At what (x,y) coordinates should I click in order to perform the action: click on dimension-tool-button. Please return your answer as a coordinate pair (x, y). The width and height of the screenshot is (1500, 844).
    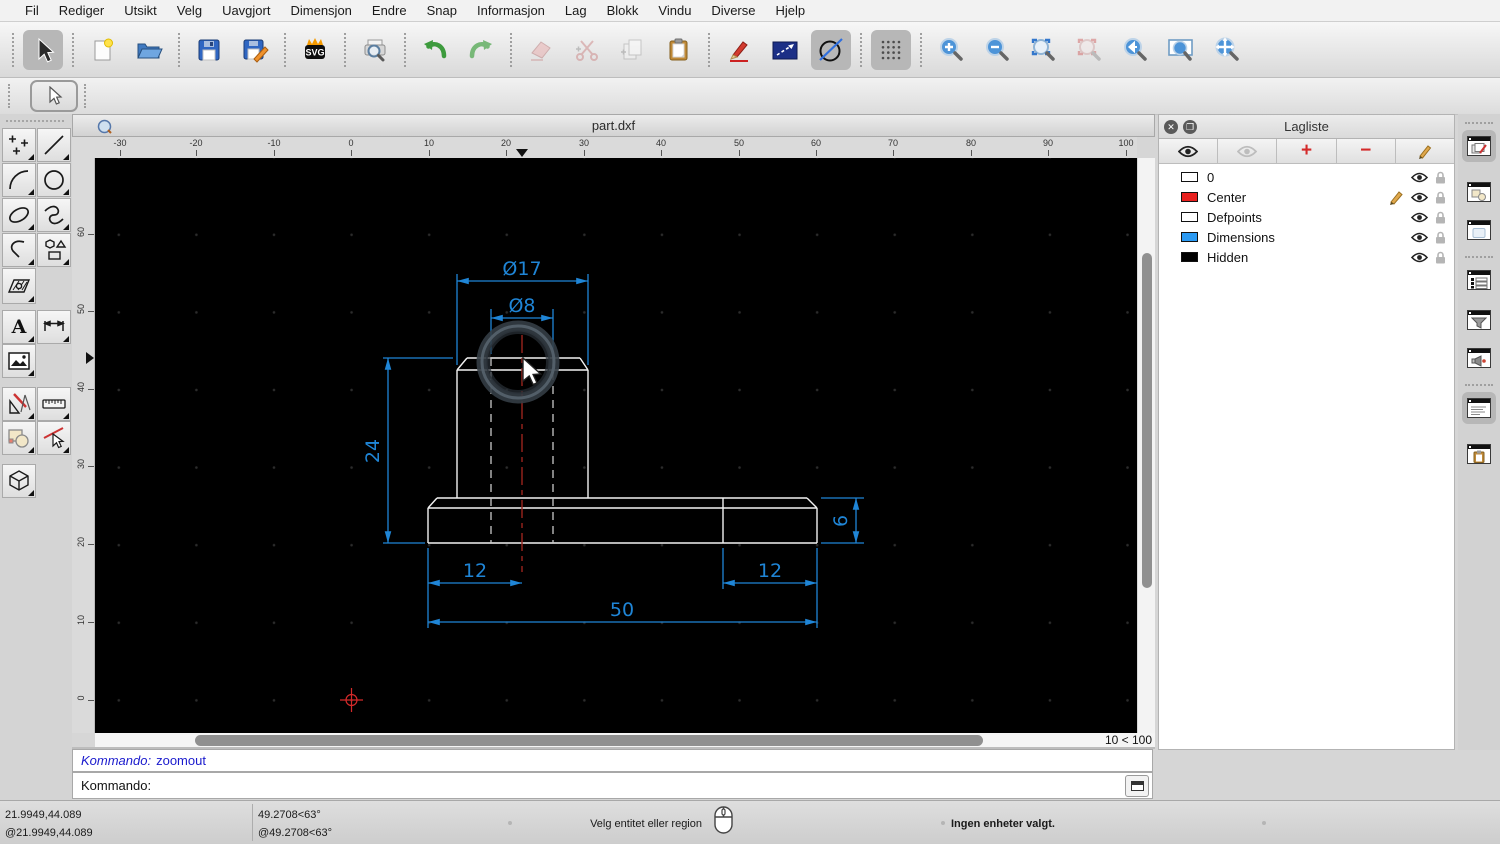
    Looking at the image, I should click on (54, 327).